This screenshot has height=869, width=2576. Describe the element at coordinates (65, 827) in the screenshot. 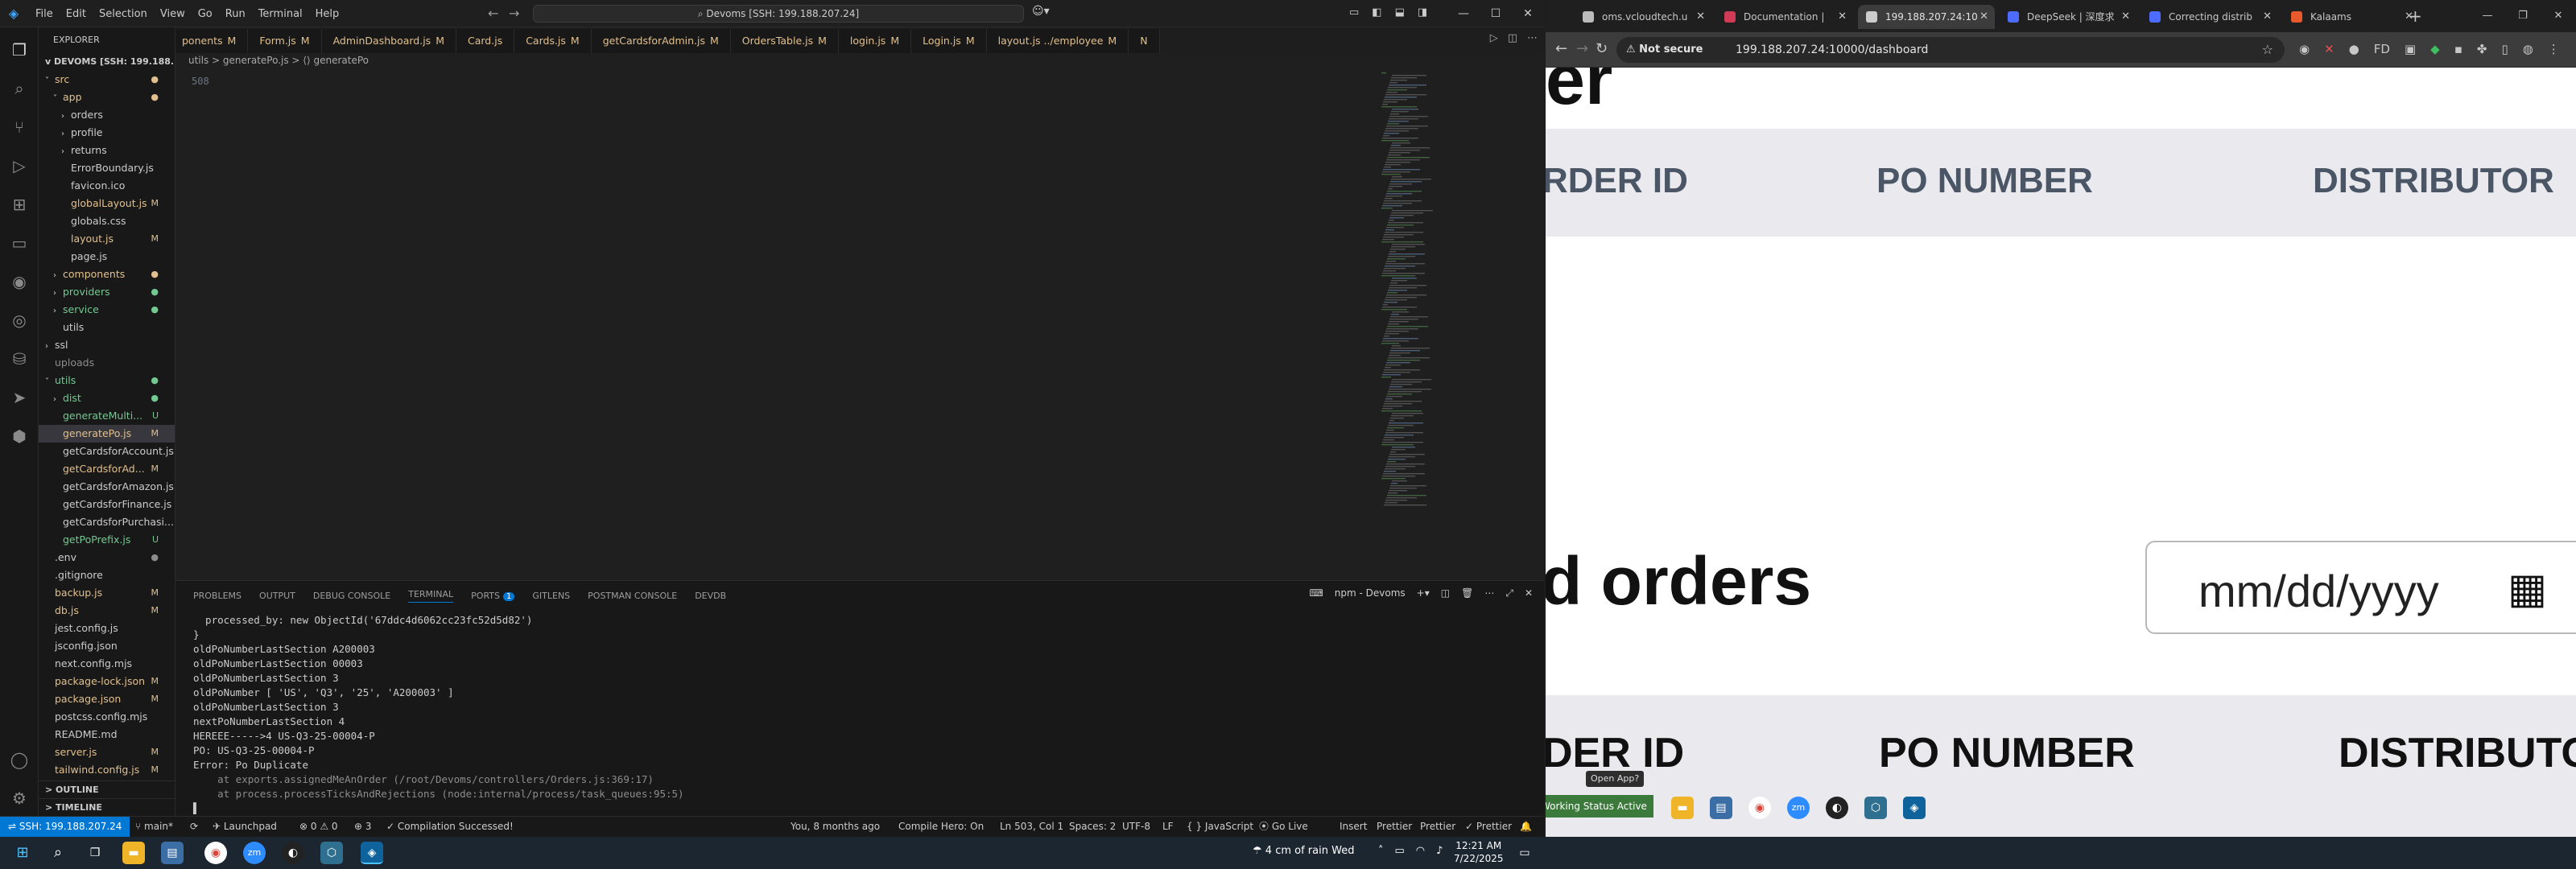

I see `remote-indicator: ⇌ SSH: 199.188.207.24` at that location.